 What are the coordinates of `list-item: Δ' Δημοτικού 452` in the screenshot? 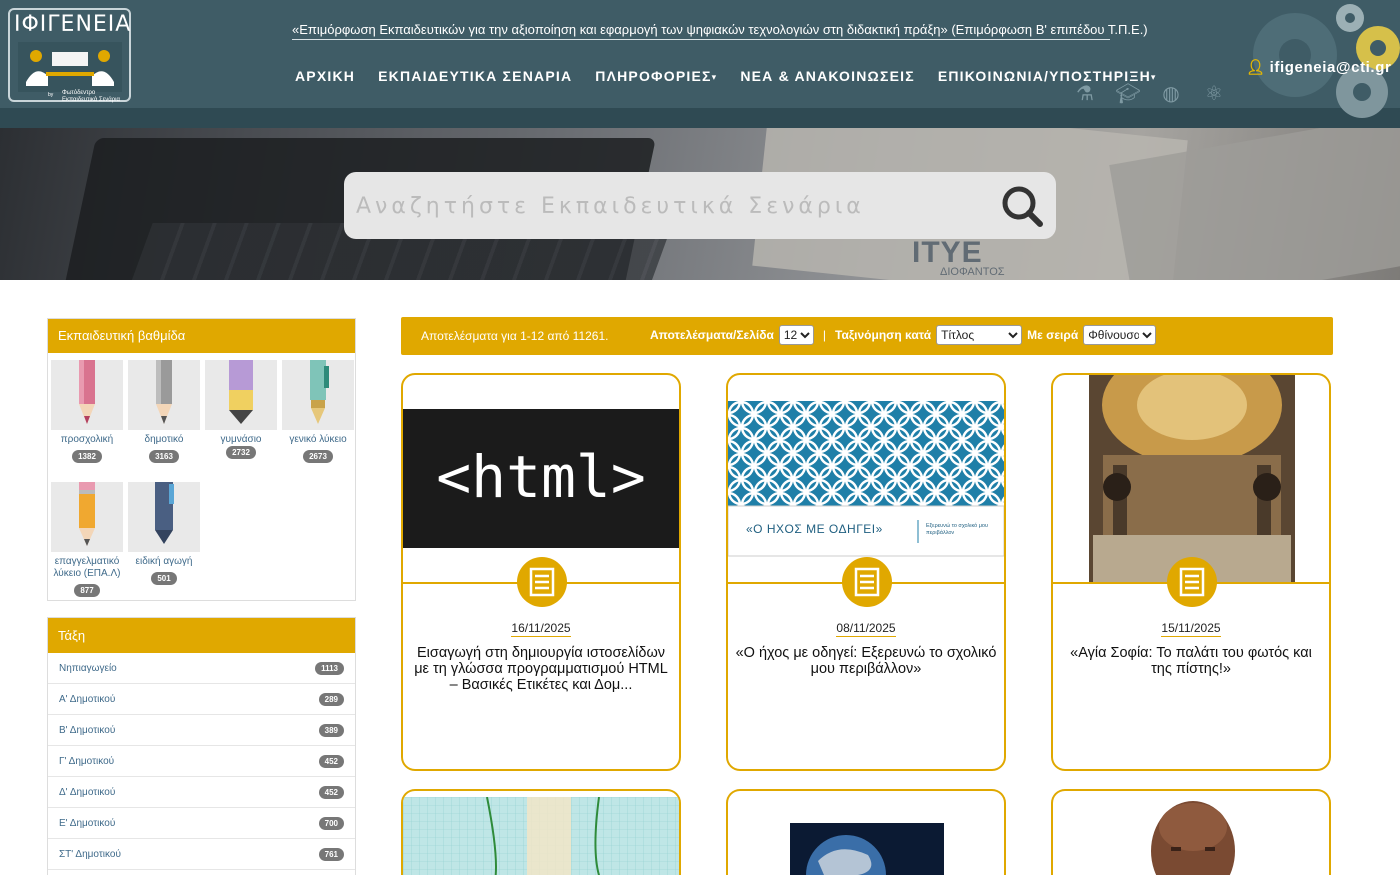 It's located at (201, 792).